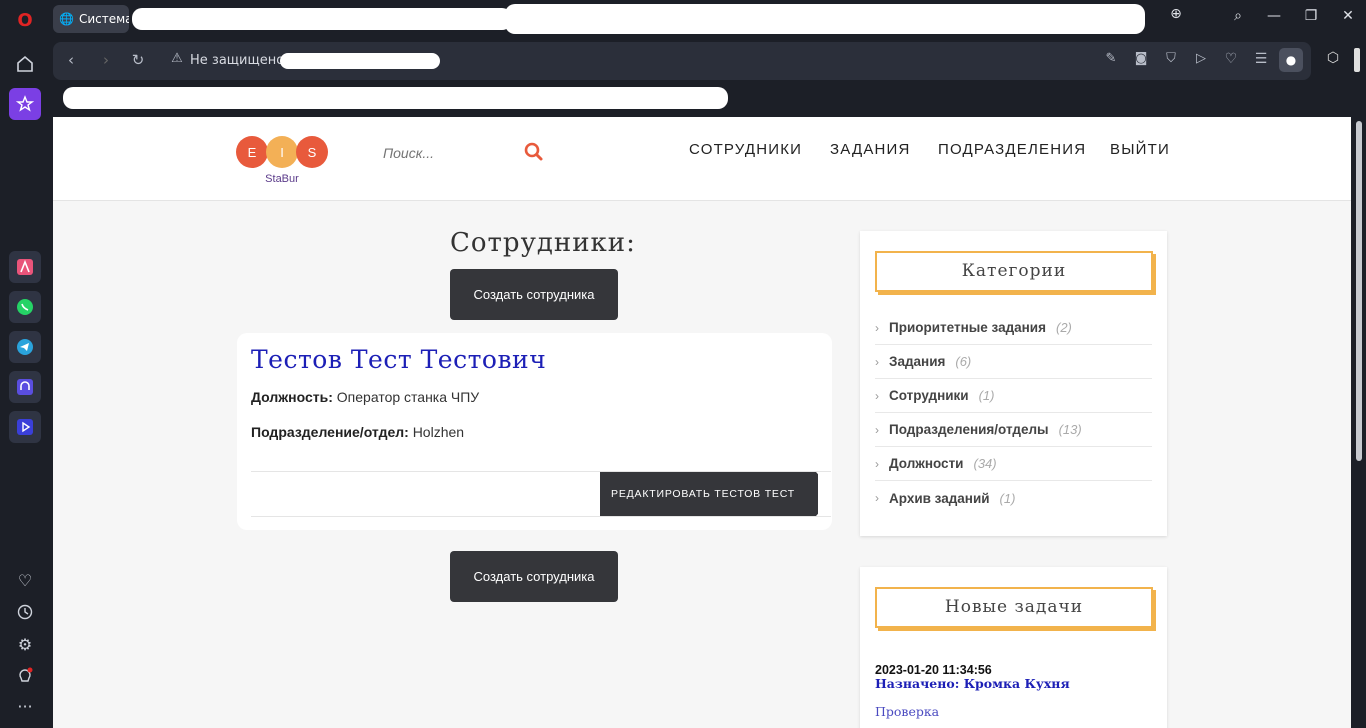 Image resolution: width=1366 pixels, height=728 pixels. I want to click on extensions-icon: ⬡, so click(1333, 61).